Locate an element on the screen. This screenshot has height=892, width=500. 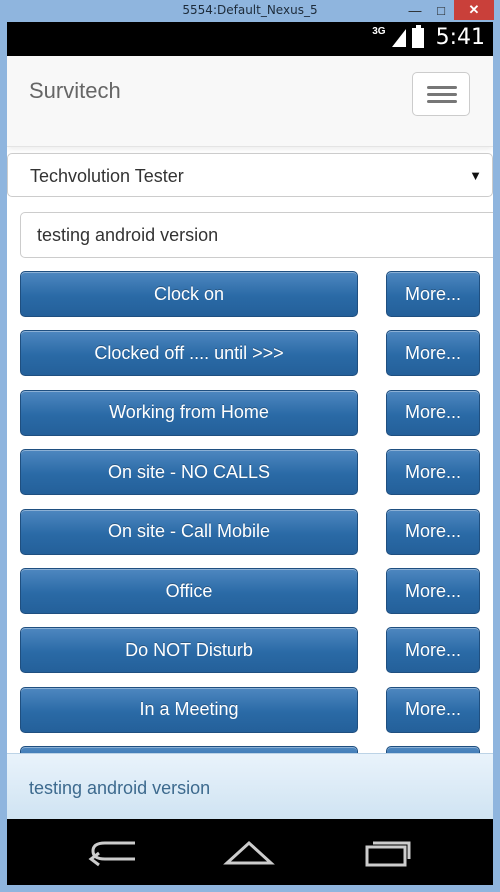
home-icon is located at coordinates (249, 852).